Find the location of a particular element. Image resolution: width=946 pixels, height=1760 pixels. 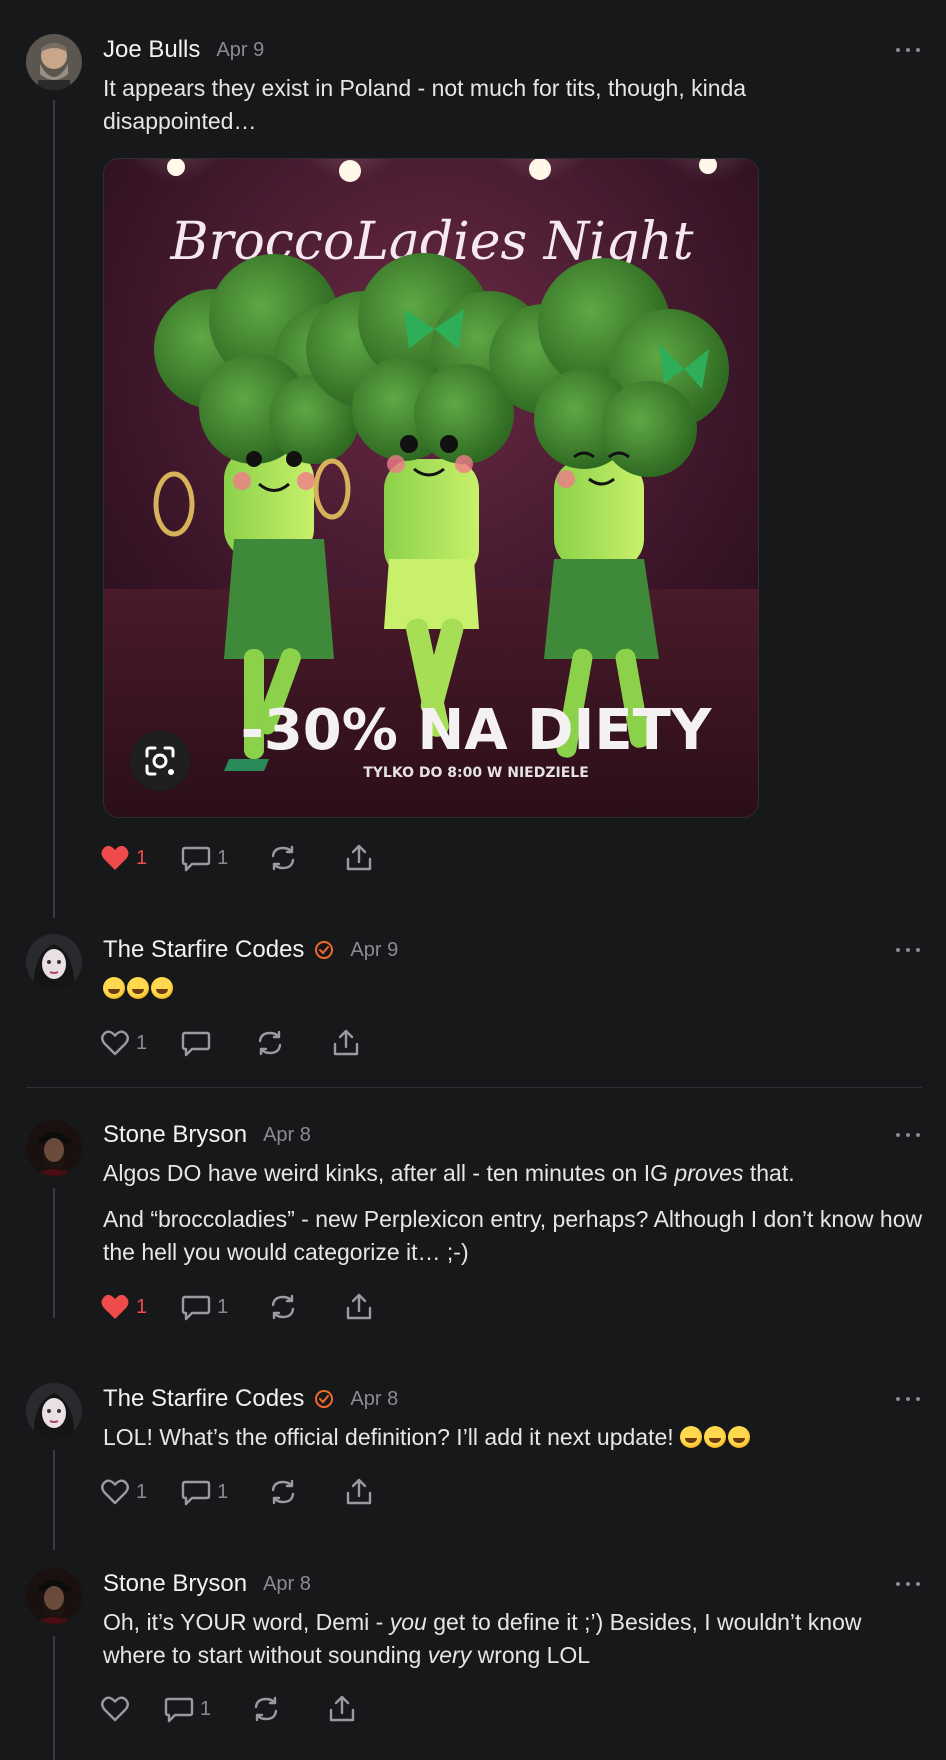

post-header: The Starfire Codes Apr 9 is located at coordinates (250, 950).